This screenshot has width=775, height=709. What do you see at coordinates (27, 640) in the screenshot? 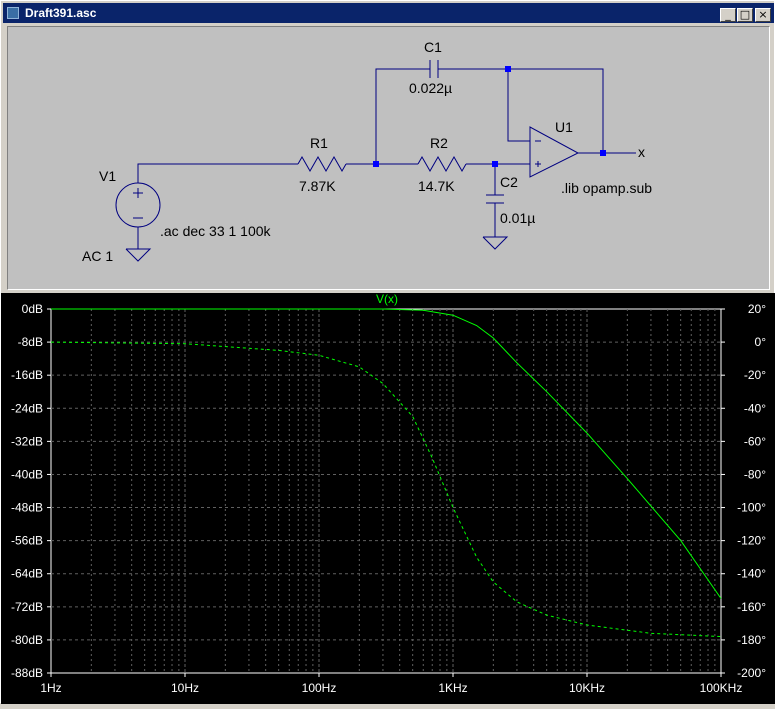
I see `y-left-tick-label: -80dB` at bounding box center [27, 640].